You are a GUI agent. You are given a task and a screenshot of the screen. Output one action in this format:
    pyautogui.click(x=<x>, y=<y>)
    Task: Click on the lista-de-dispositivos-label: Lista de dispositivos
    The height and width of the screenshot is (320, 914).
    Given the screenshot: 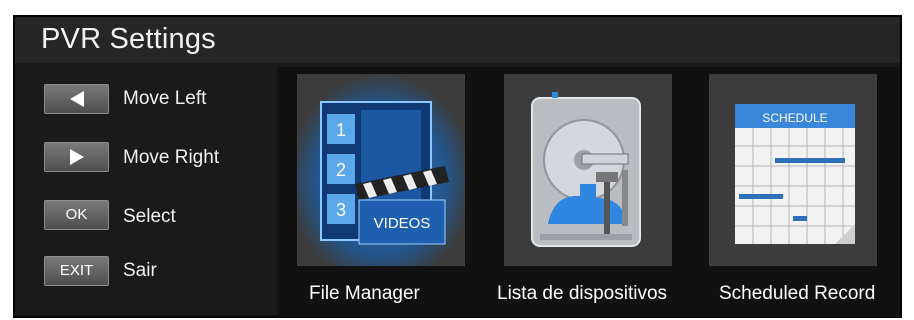 What is the action you would take?
    pyautogui.click(x=582, y=293)
    